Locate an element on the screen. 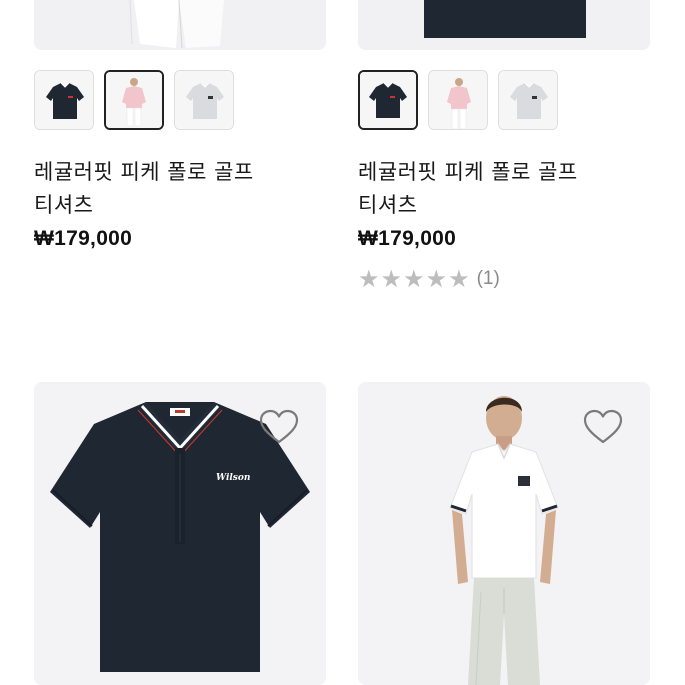 Image resolution: width=685 pixels, height=685 pixels. product-photo-navy-polo-hem is located at coordinates (504, 25).